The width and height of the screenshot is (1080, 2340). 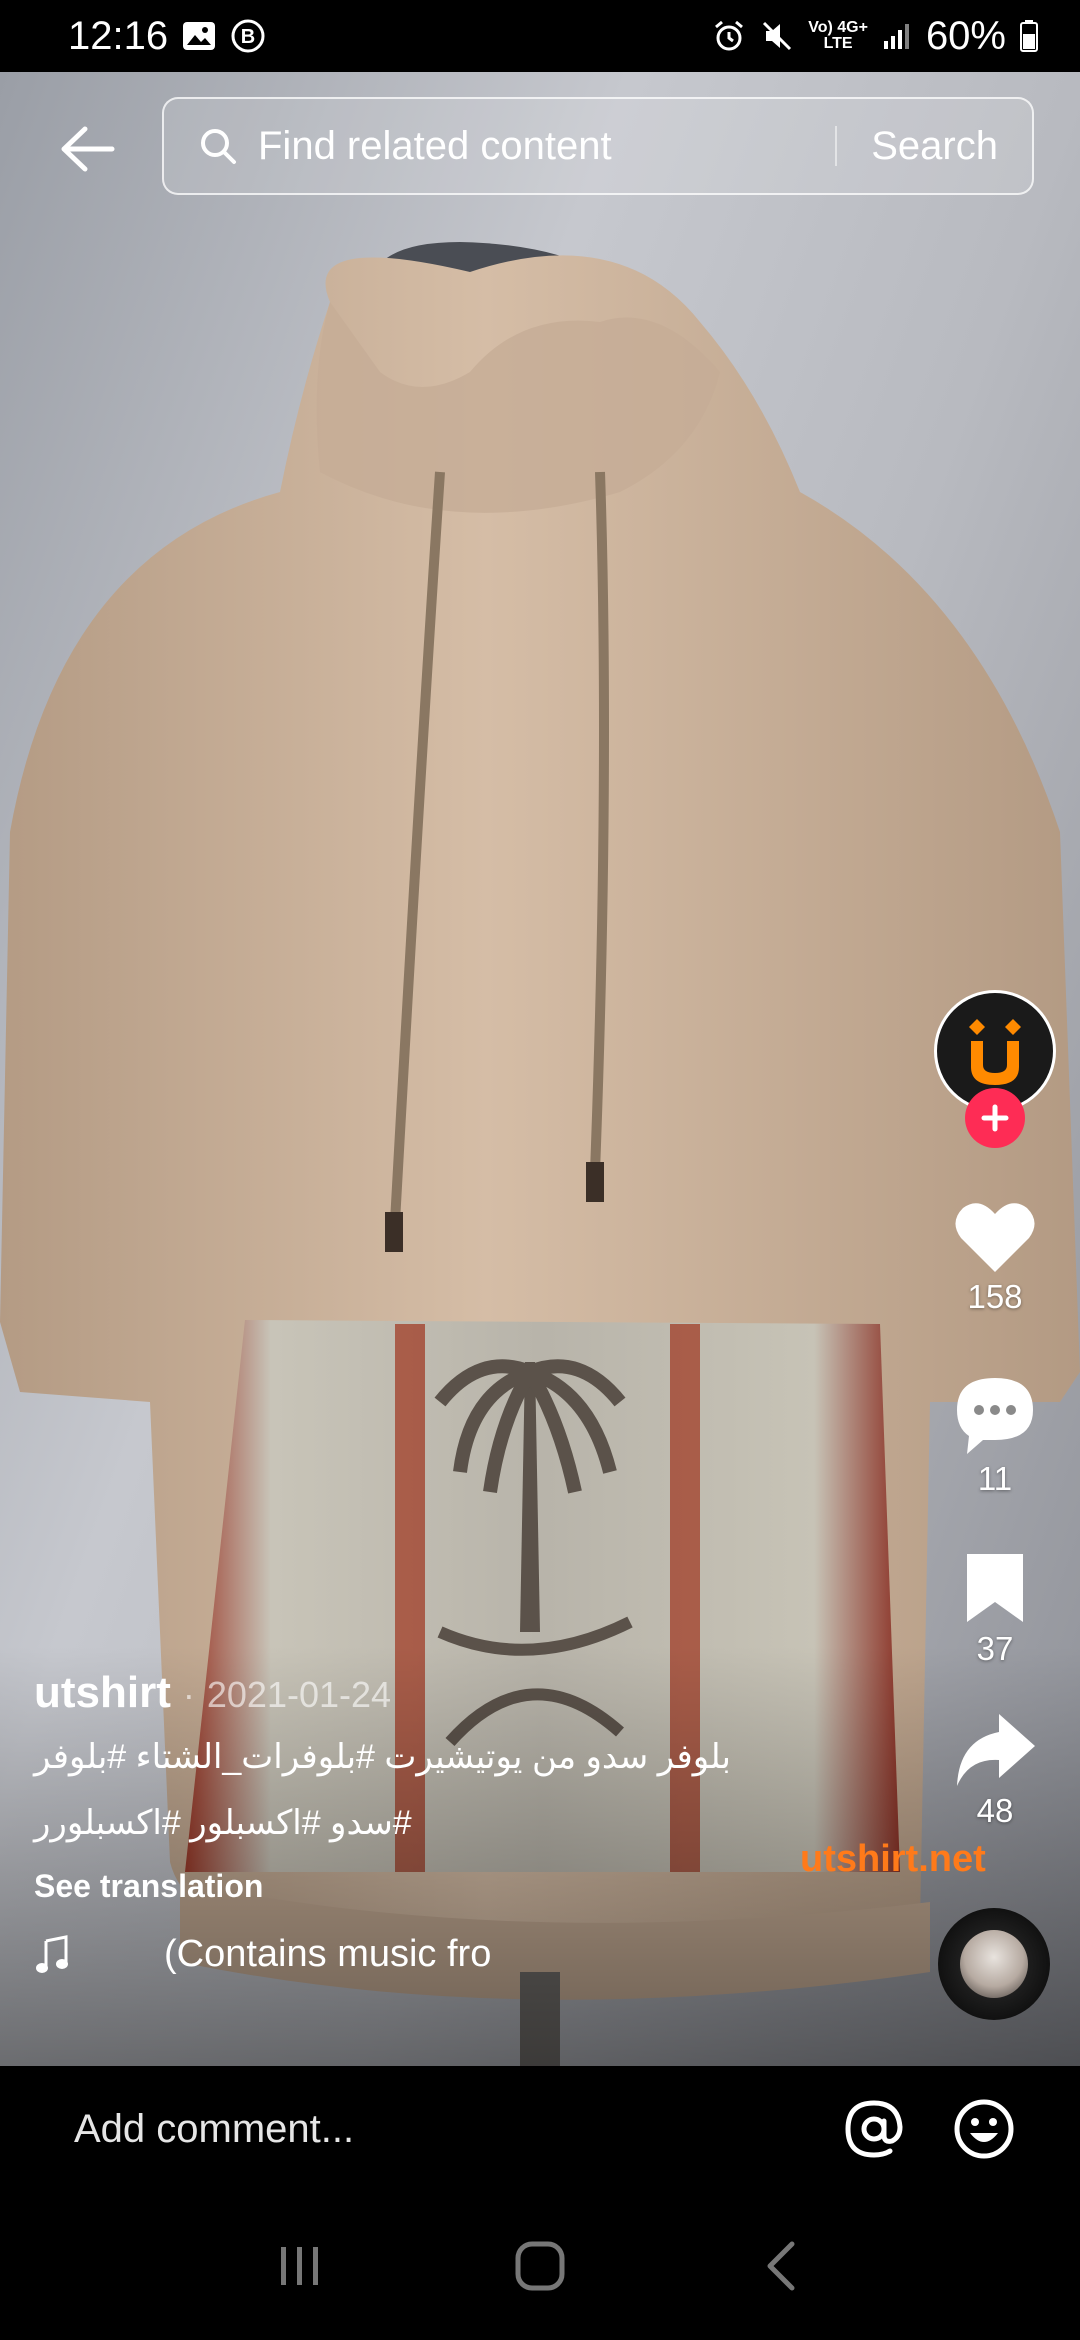 I want to click on see-translation-link: See translation, so click(x=464, y=1886).